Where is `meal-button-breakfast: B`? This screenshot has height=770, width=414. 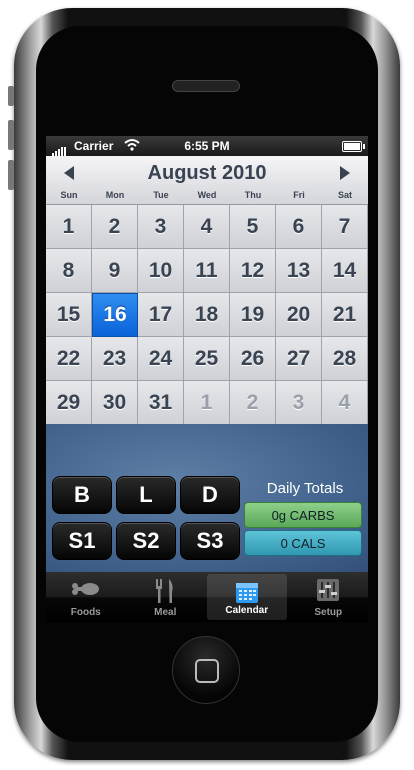
meal-button-breakfast: B is located at coordinates (82, 495).